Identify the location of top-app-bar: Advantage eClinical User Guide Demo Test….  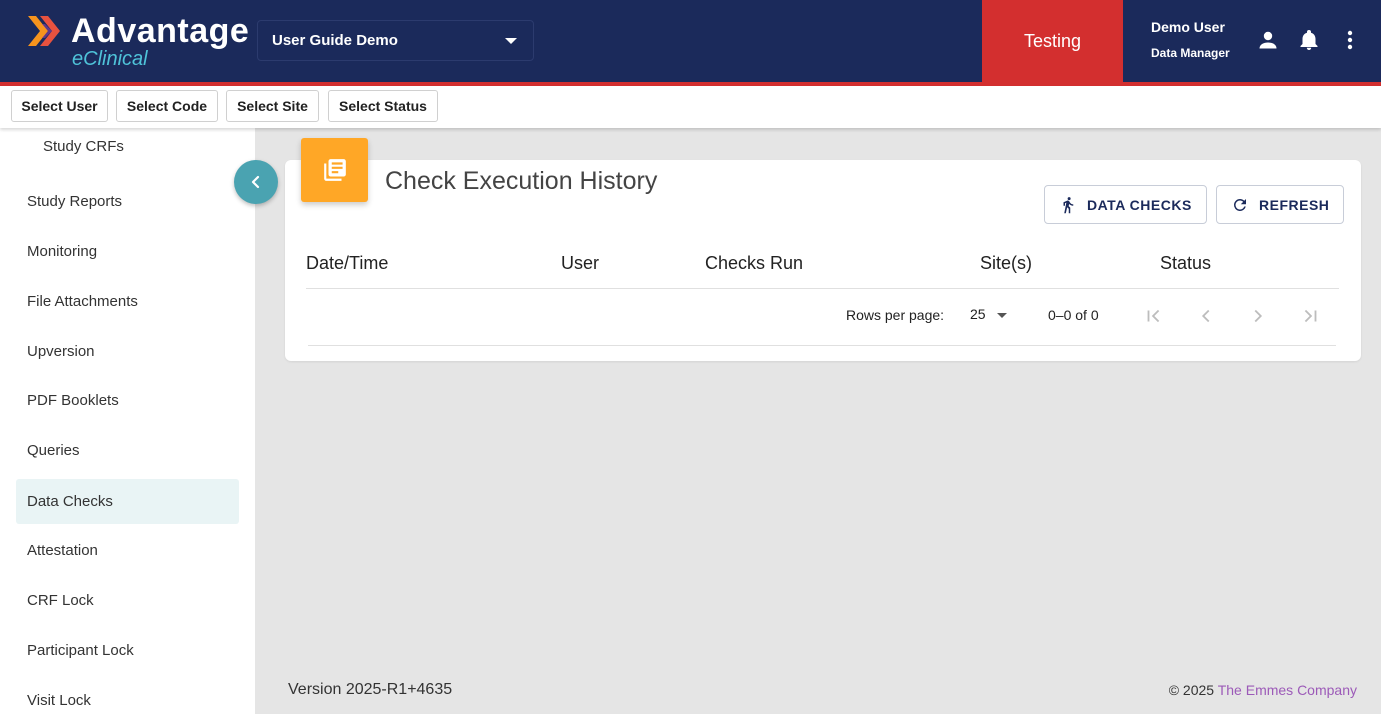
(690, 41).